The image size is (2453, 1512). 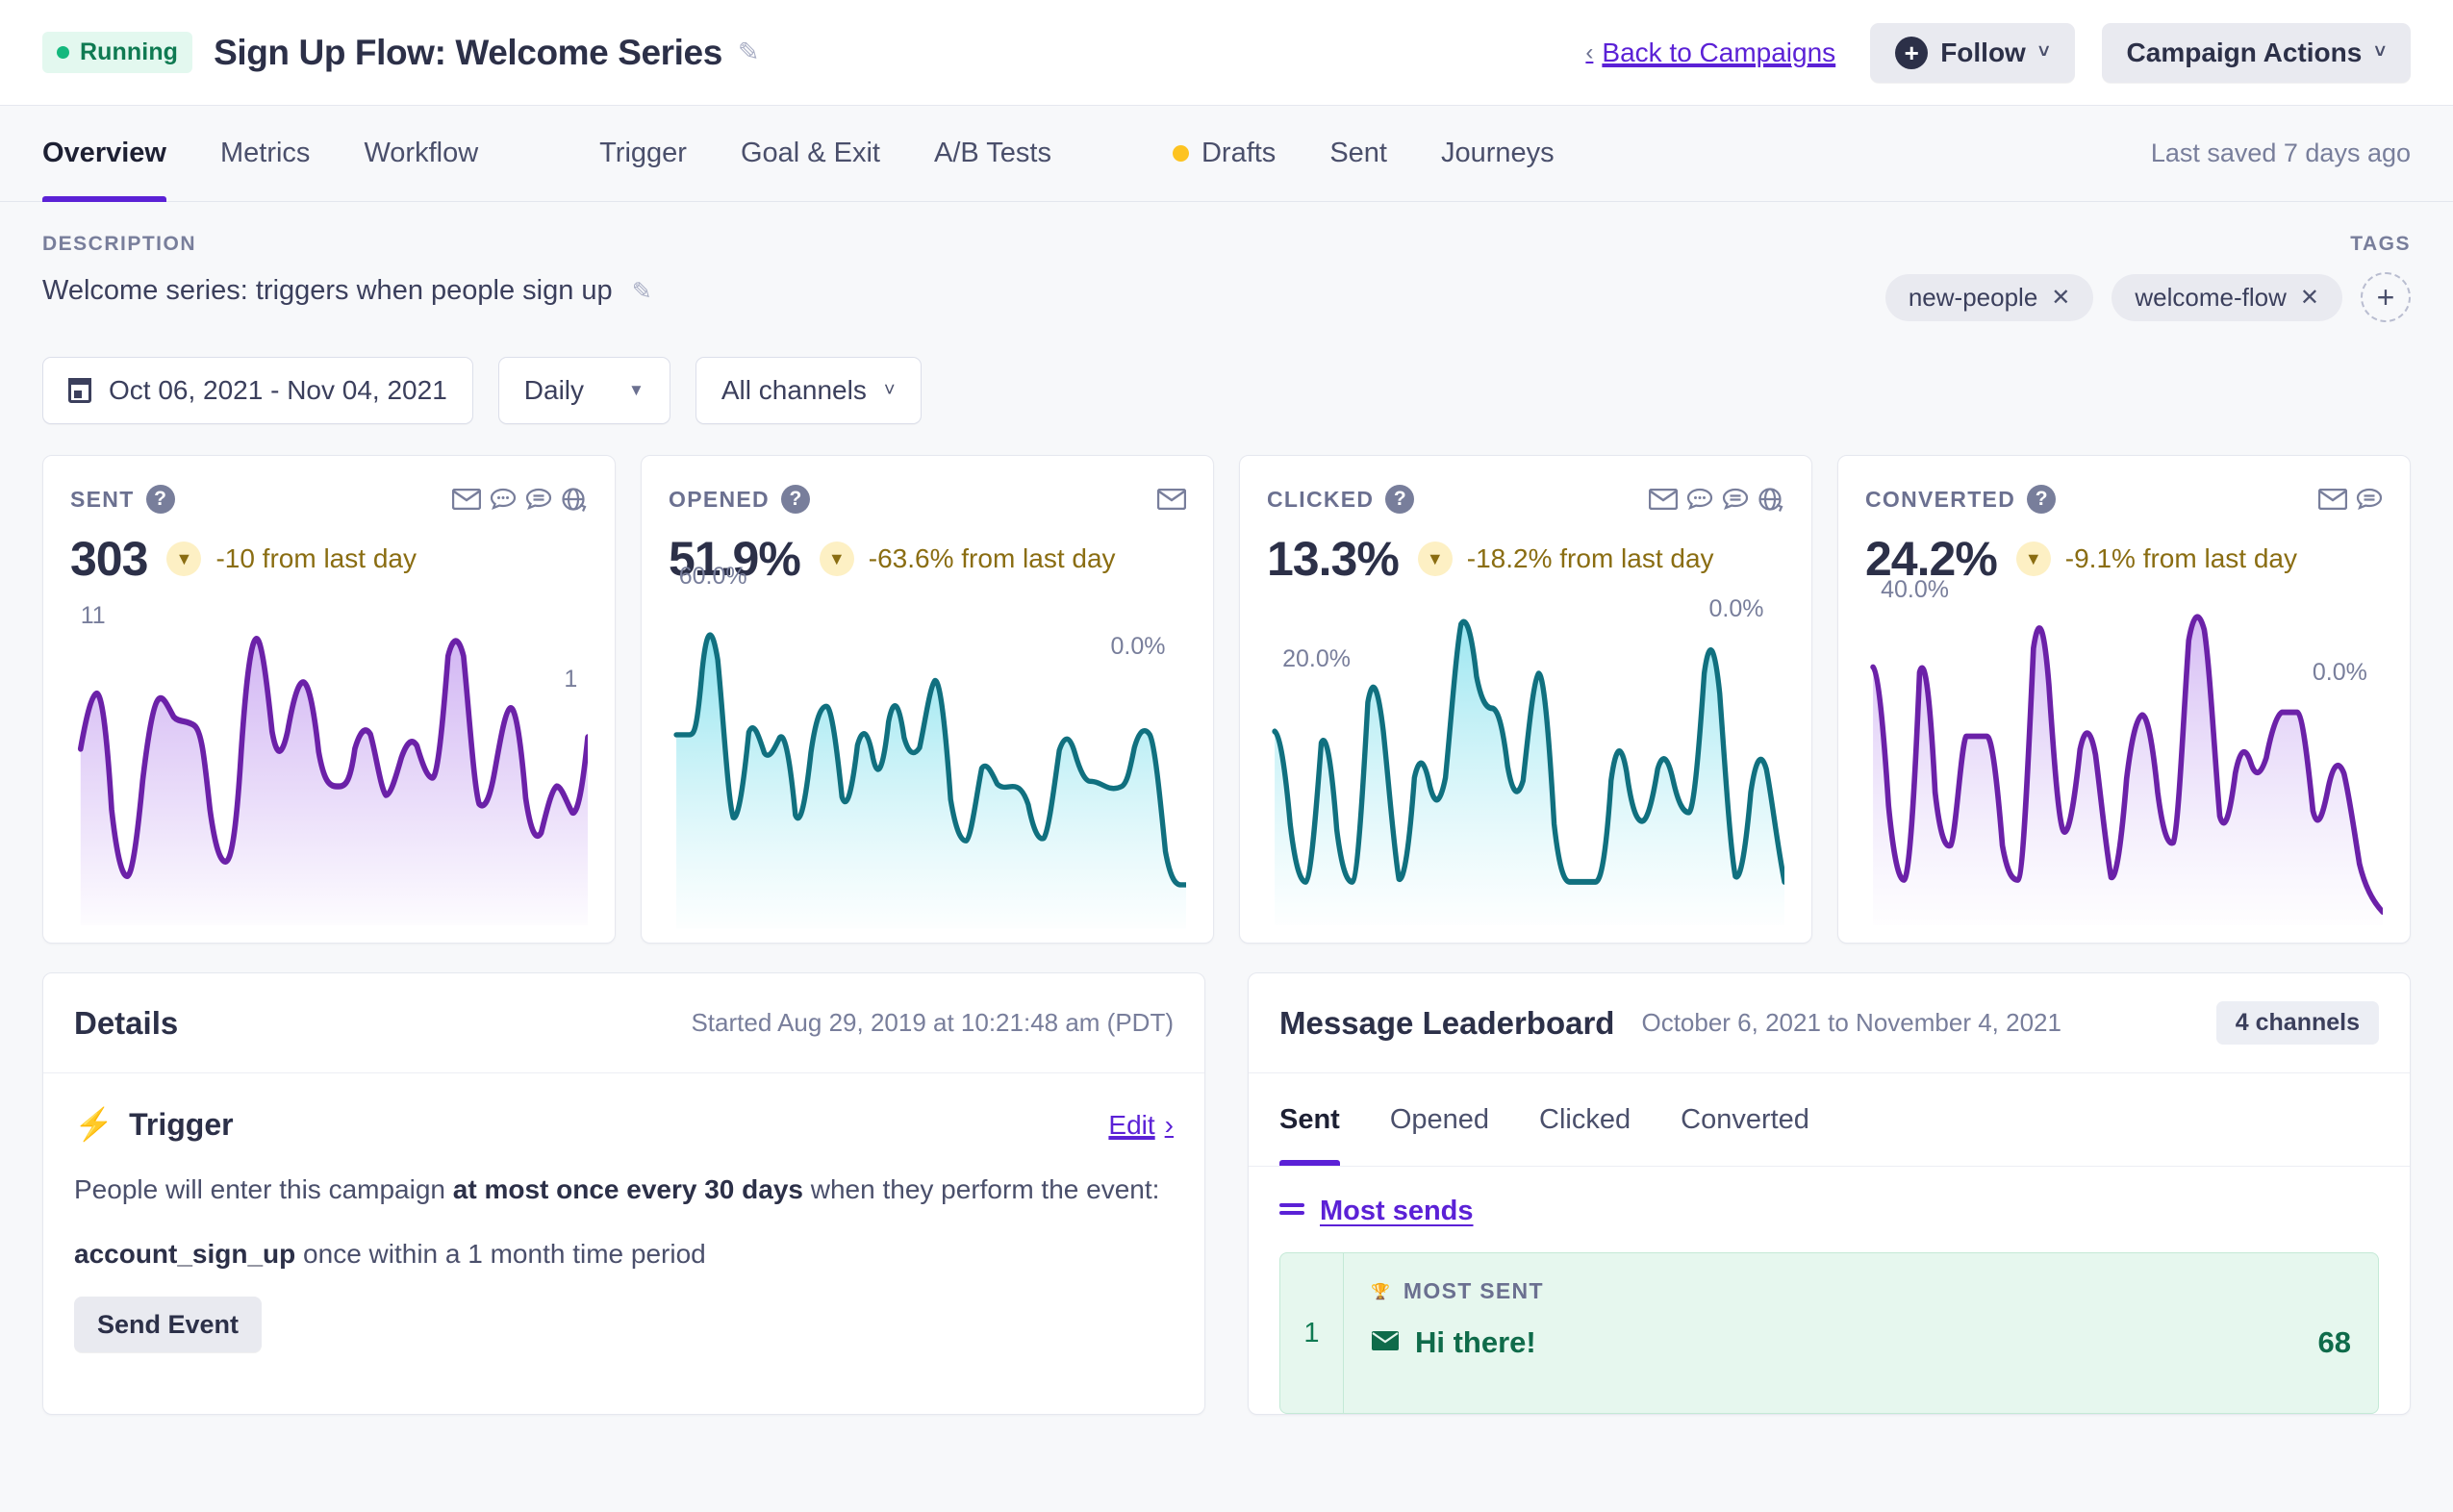 I want to click on sparkline-clicked: 20.0% 0.0%, so click(x=1525, y=759).